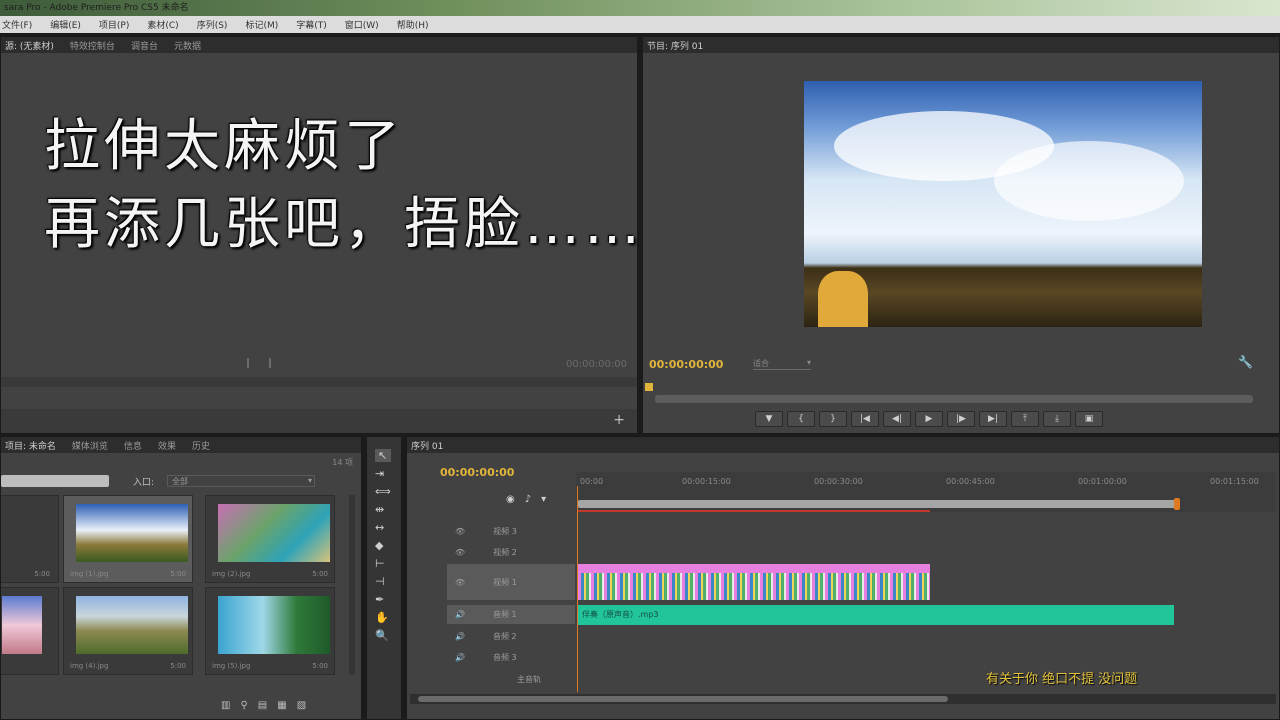  I want to click on timeline-scrollbar, so click(843, 699).